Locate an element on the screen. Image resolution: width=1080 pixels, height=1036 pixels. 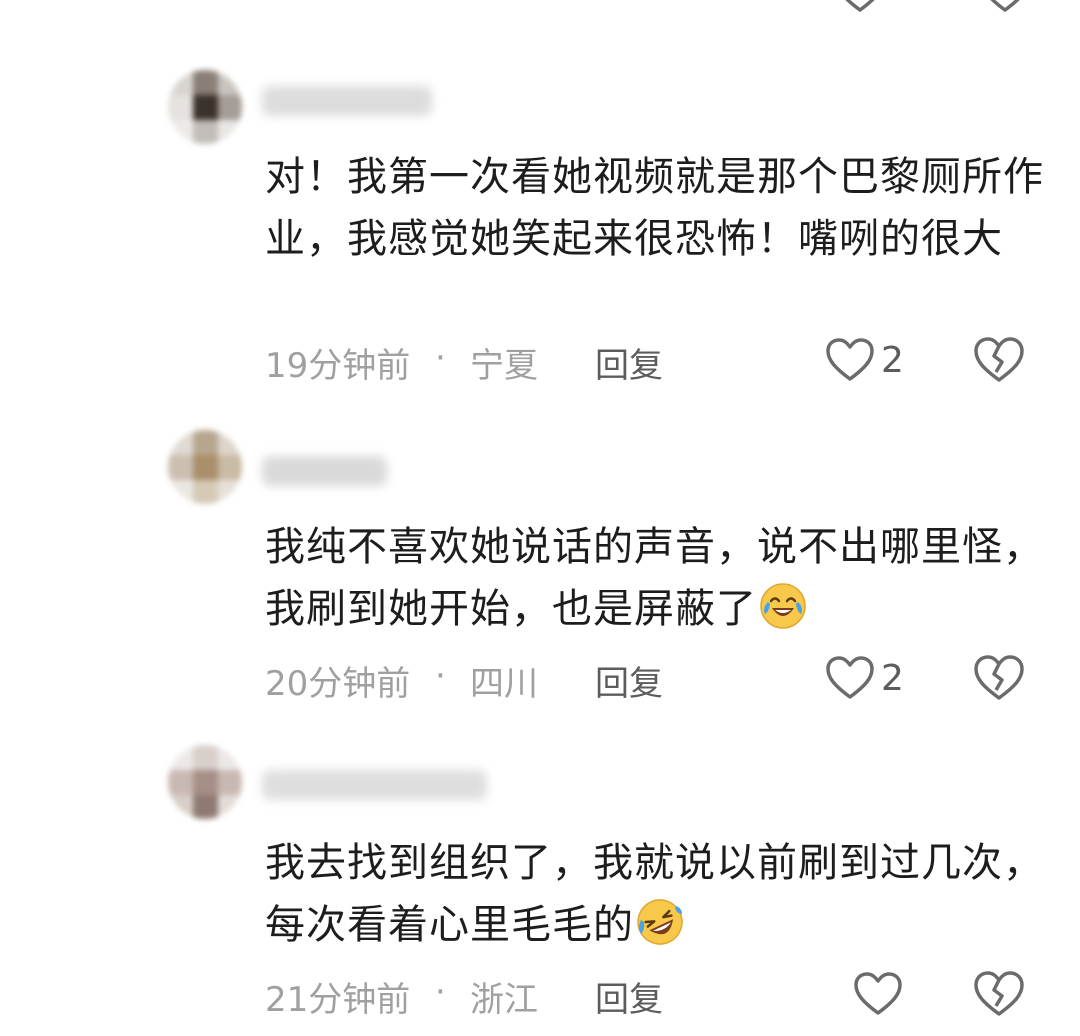
crying-laughing-emoji is located at coordinates (783, 606).